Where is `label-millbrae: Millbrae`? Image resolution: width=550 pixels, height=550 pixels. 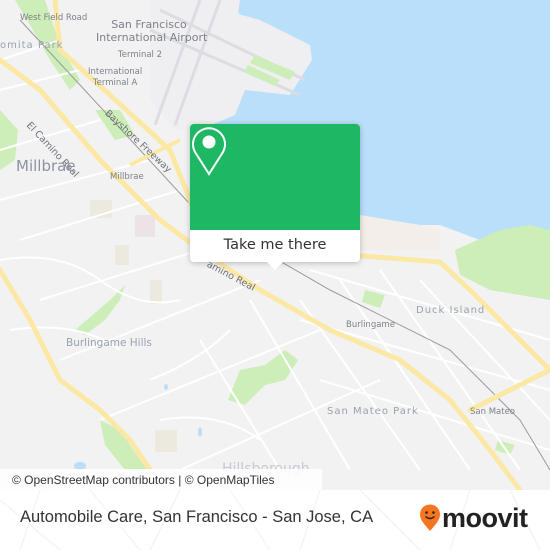 label-millbrae: Millbrae is located at coordinates (46, 166).